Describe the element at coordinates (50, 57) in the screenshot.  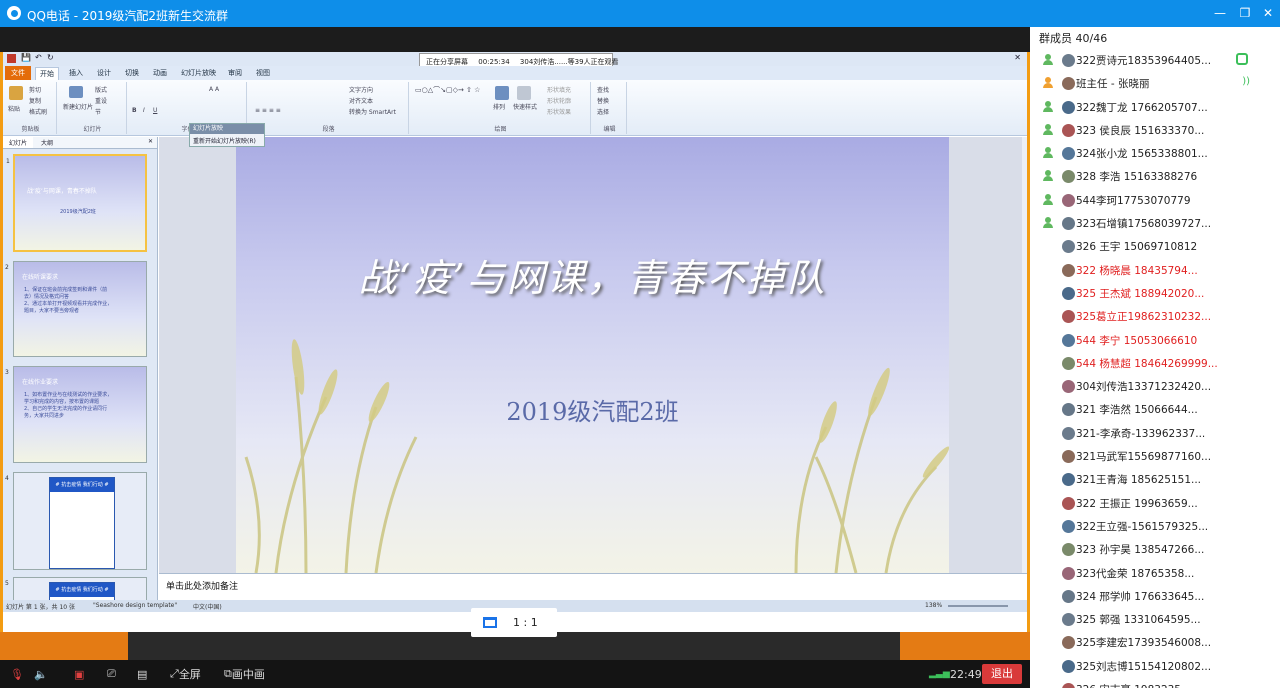
I see `redo-icon: ↻` at that location.